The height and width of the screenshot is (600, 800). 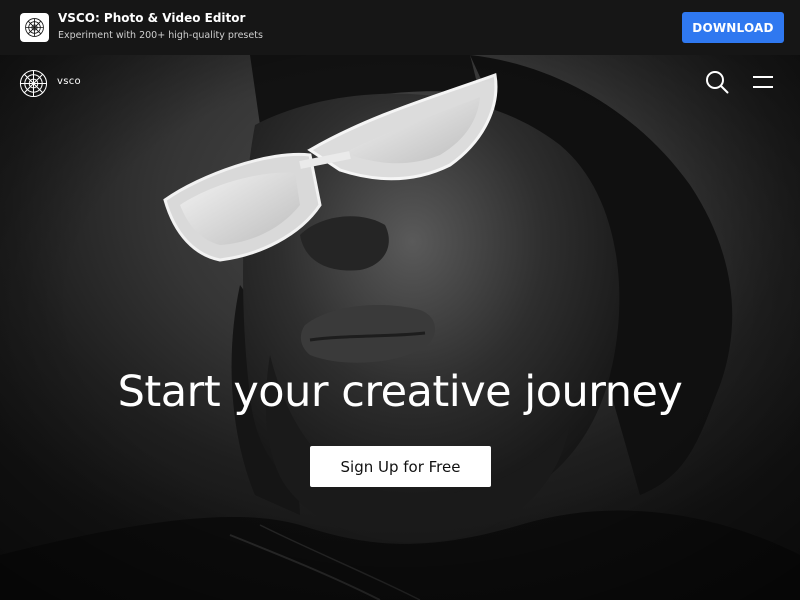 I want to click on hamburger-menu-icon, so click(x=763, y=82).